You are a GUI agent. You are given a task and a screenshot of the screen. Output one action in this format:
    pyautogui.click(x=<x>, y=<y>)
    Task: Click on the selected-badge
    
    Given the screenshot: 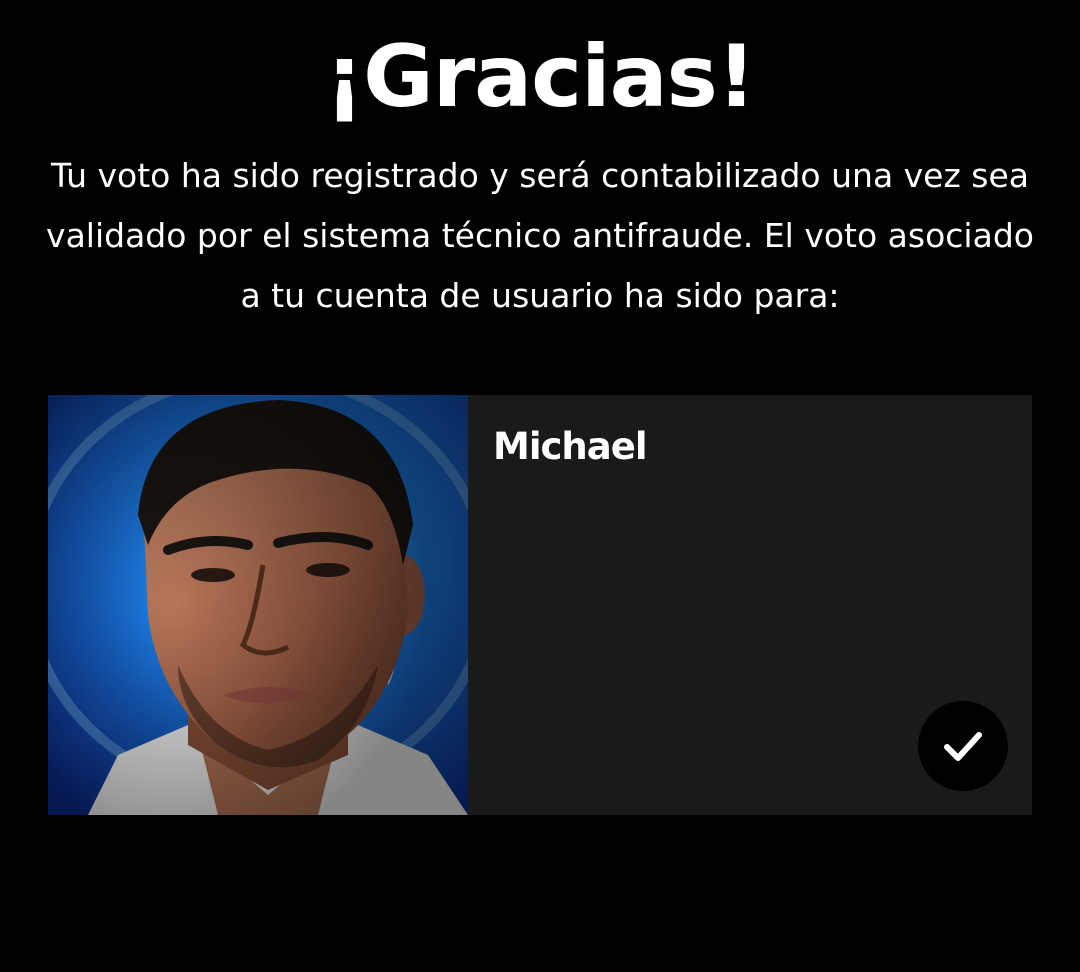 What is the action you would take?
    pyautogui.click(x=963, y=746)
    